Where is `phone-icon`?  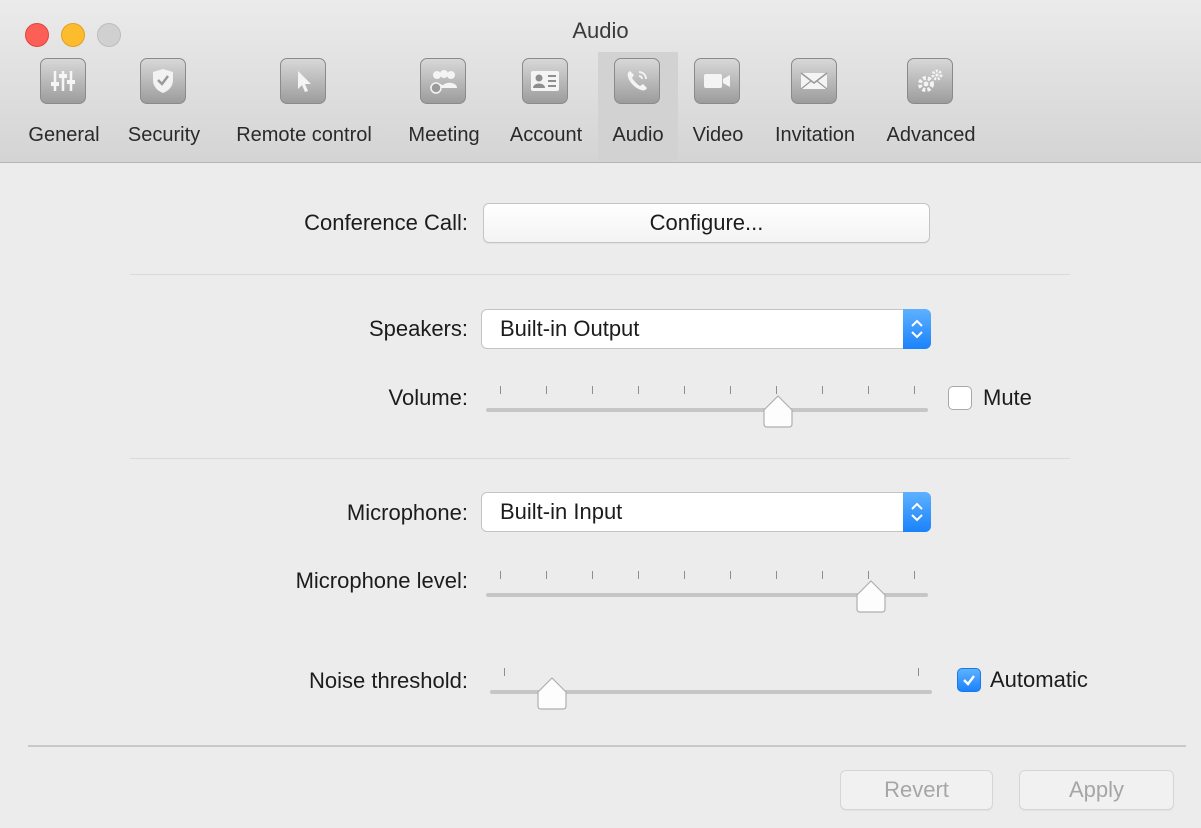 phone-icon is located at coordinates (637, 81).